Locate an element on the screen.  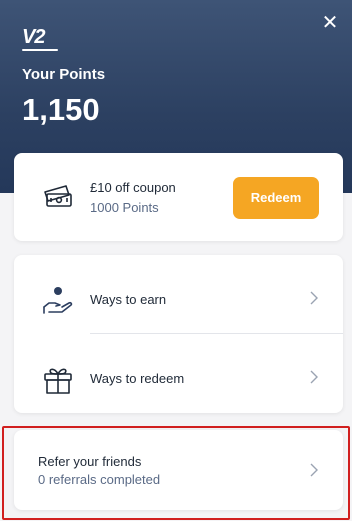
redeem-button: Redeem is located at coordinates (276, 198).